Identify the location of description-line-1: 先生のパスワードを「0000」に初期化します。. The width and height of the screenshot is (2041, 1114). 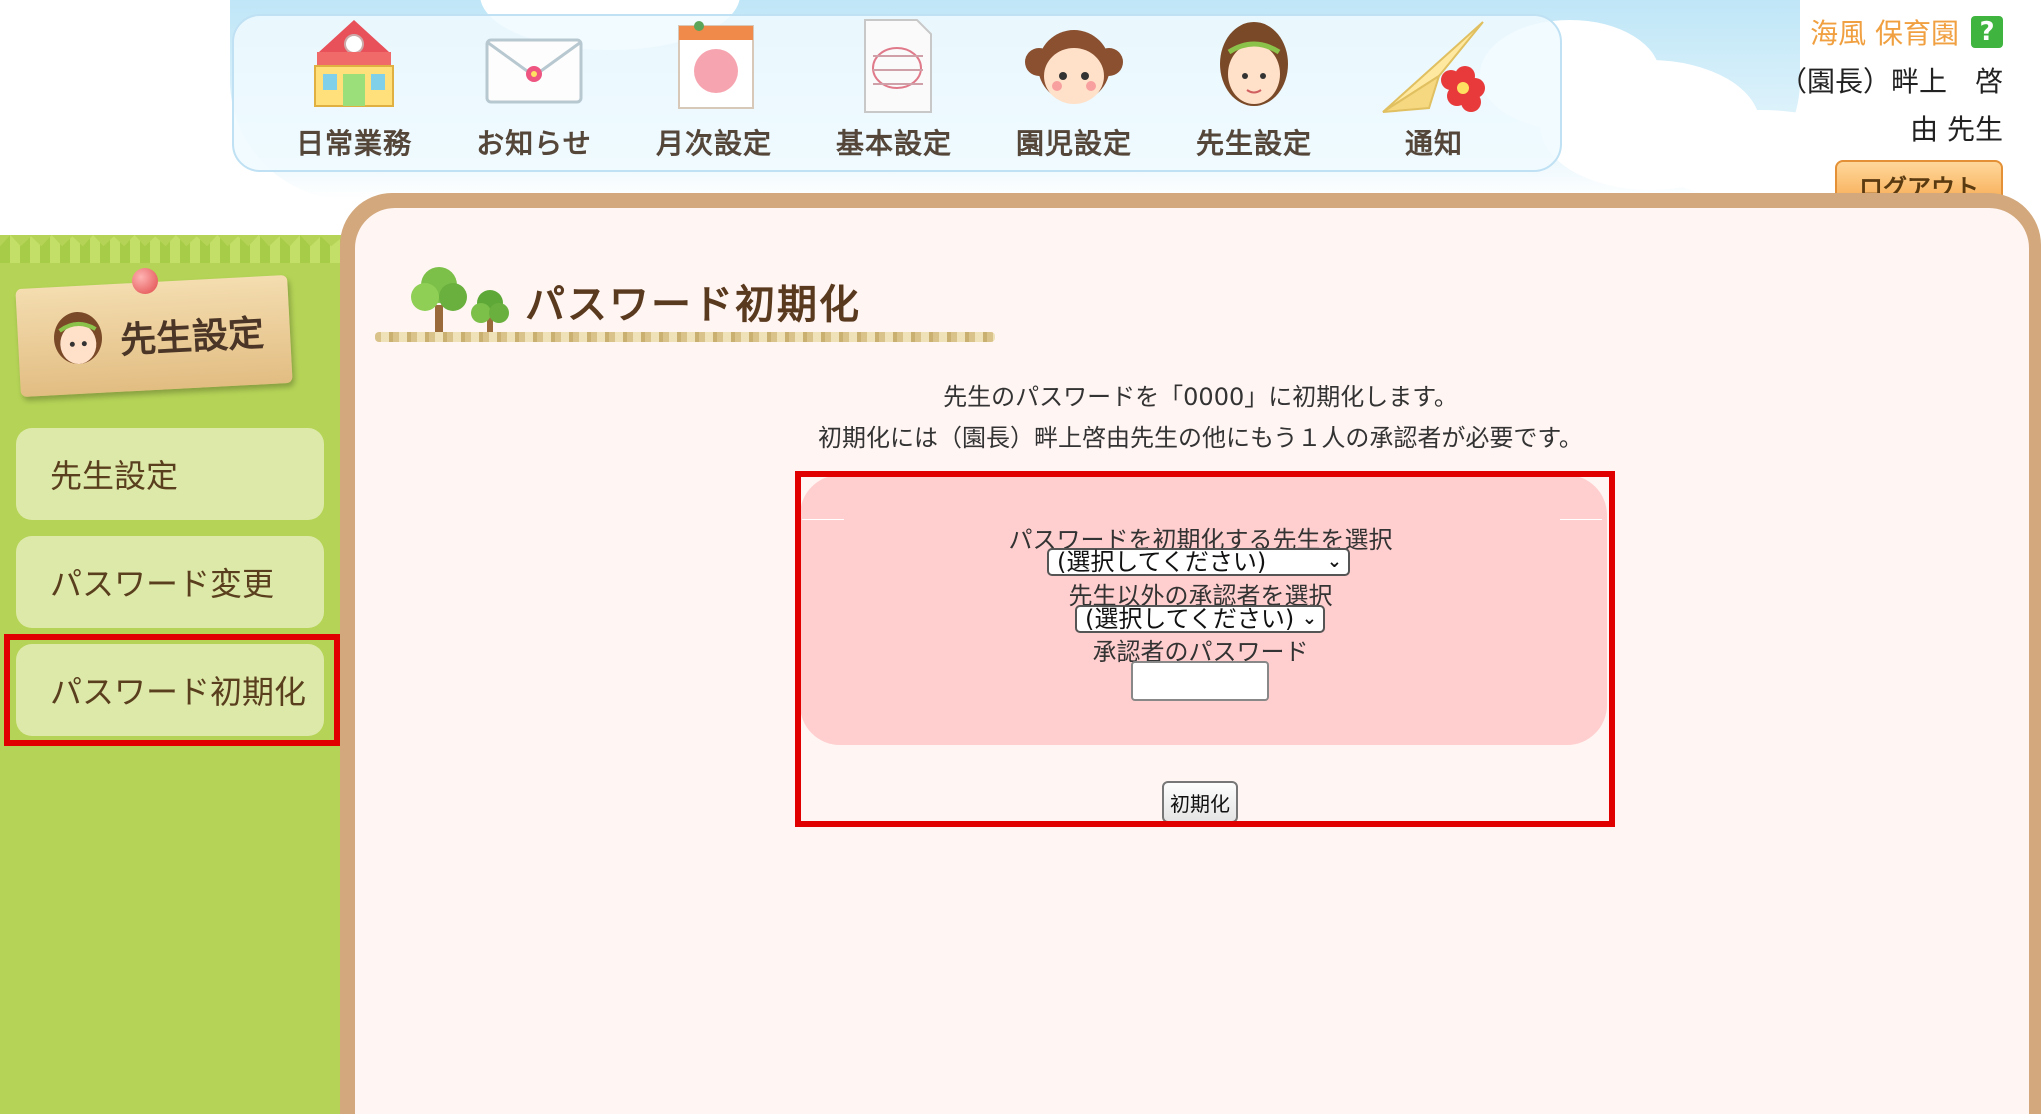
(1200, 397).